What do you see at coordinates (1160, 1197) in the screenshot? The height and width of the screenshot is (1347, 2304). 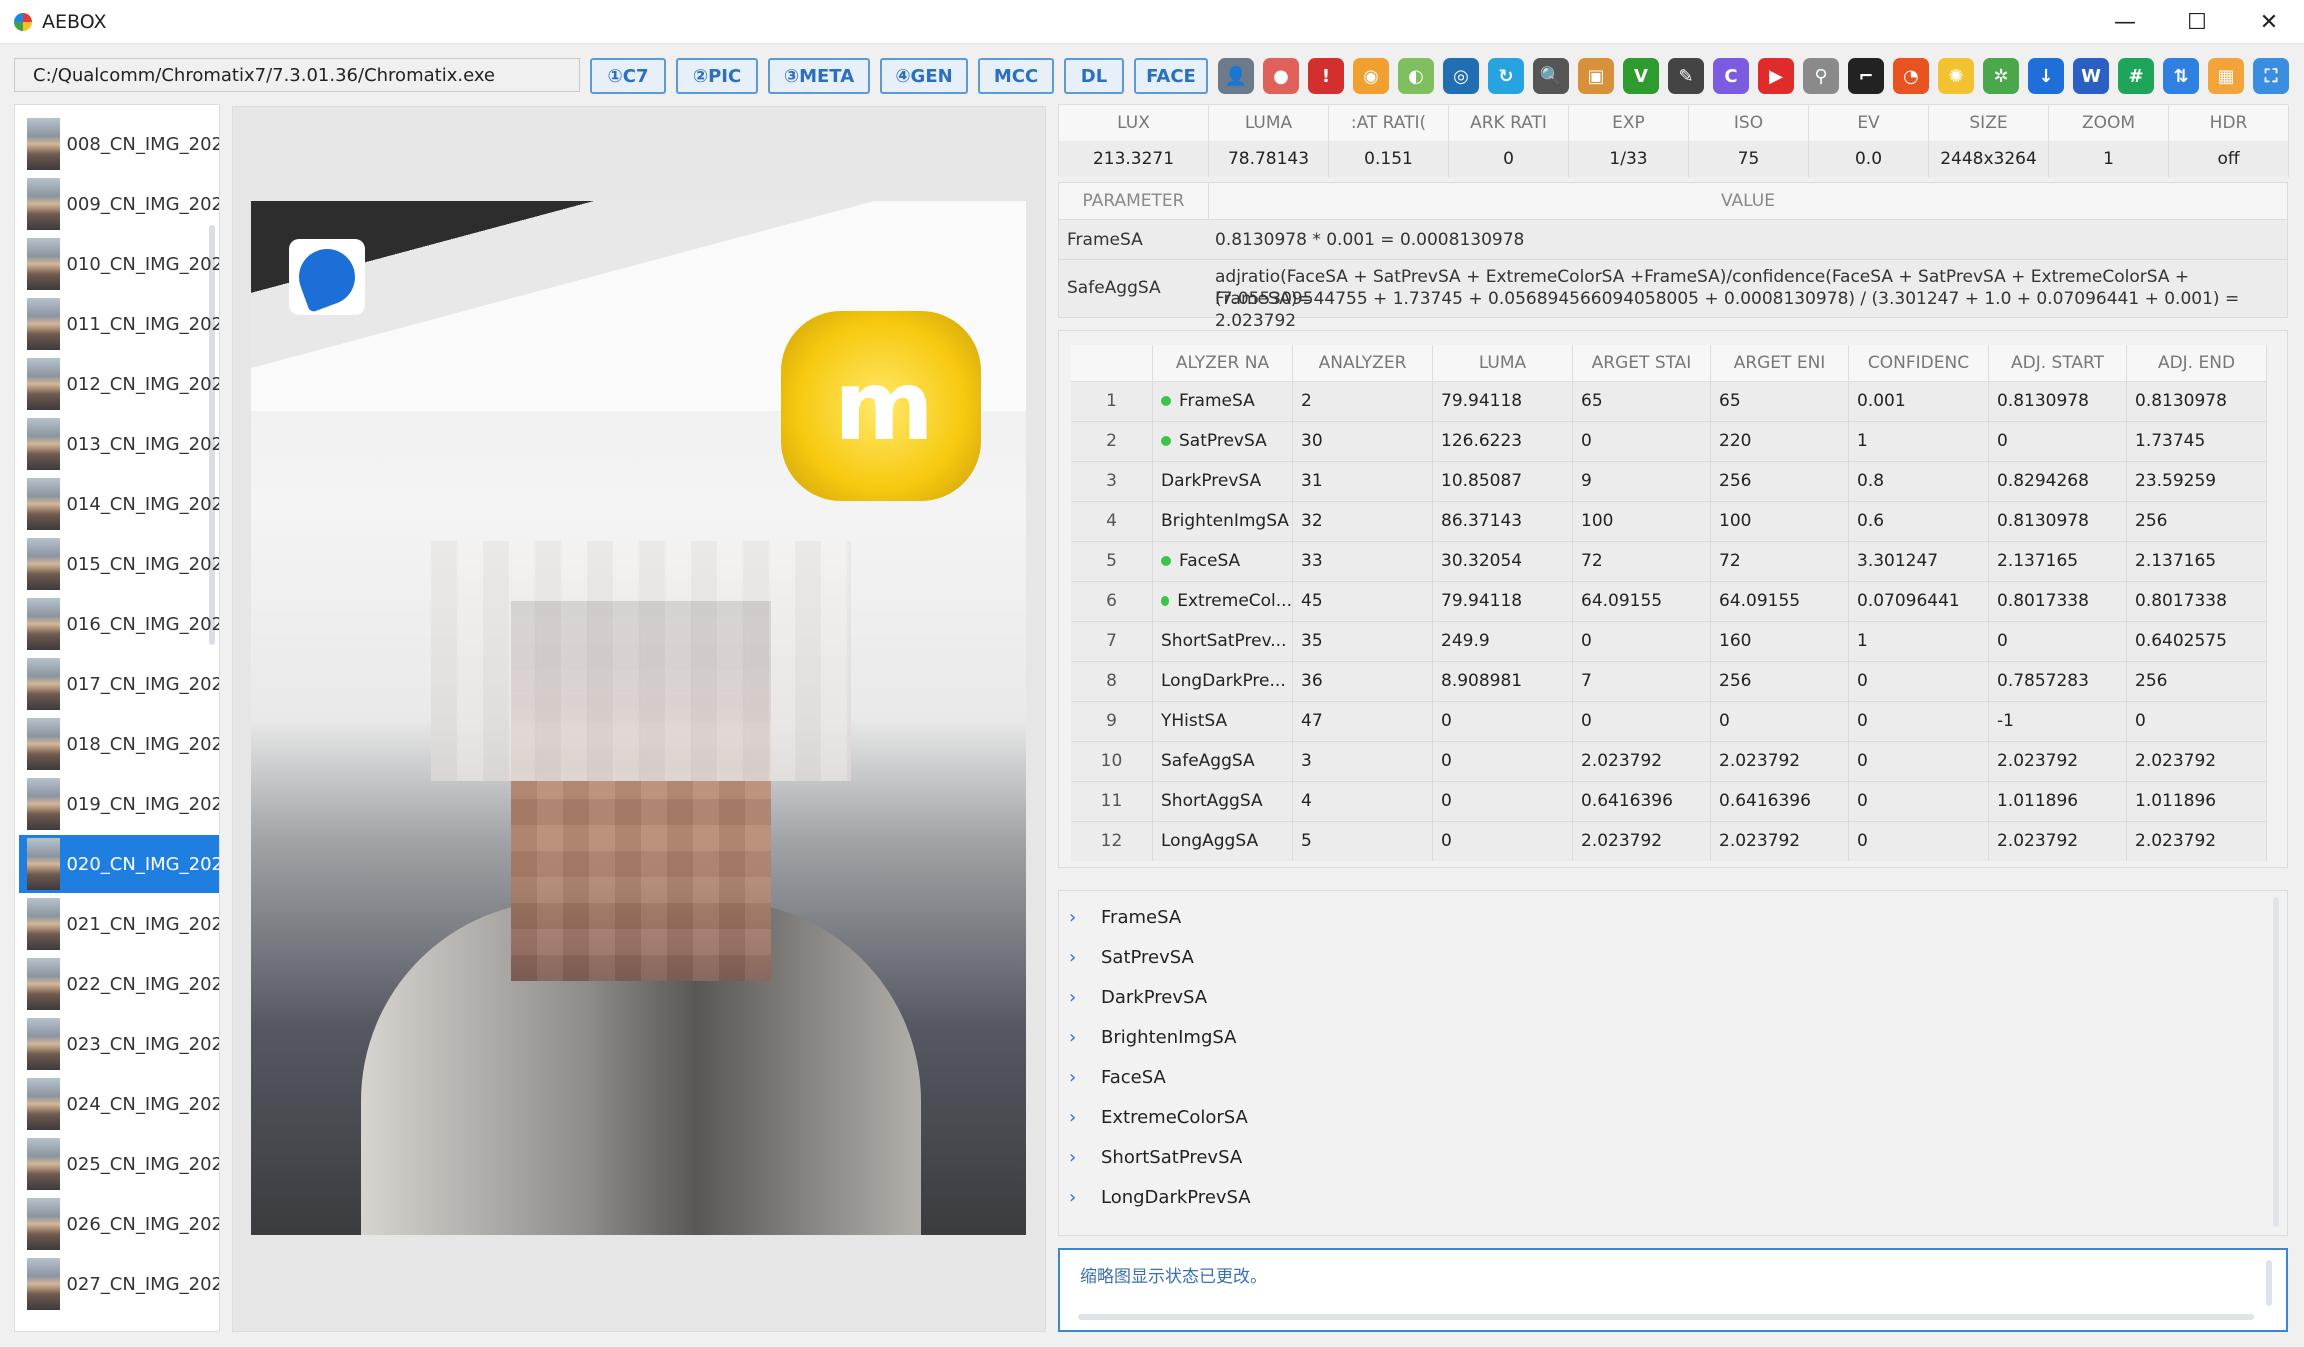 I see `tree-item: › LongDarkPrevSA` at bounding box center [1160, 1197].